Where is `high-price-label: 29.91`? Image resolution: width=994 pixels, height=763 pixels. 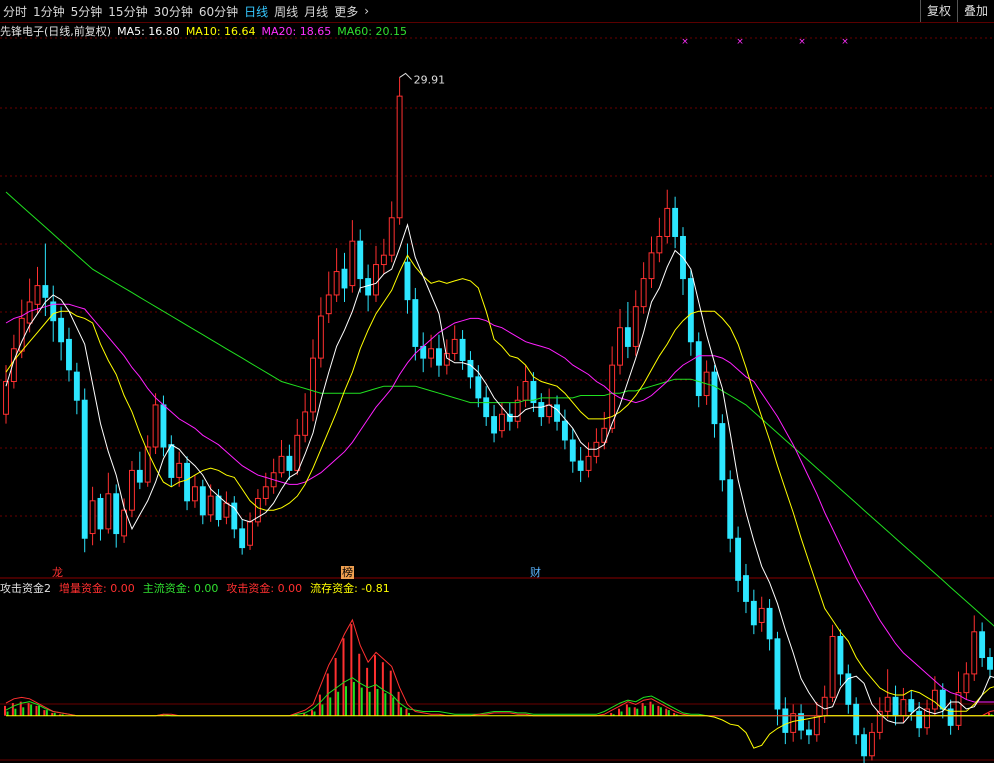 high-price-label: 29.91 is located at coordinates (430, 79).